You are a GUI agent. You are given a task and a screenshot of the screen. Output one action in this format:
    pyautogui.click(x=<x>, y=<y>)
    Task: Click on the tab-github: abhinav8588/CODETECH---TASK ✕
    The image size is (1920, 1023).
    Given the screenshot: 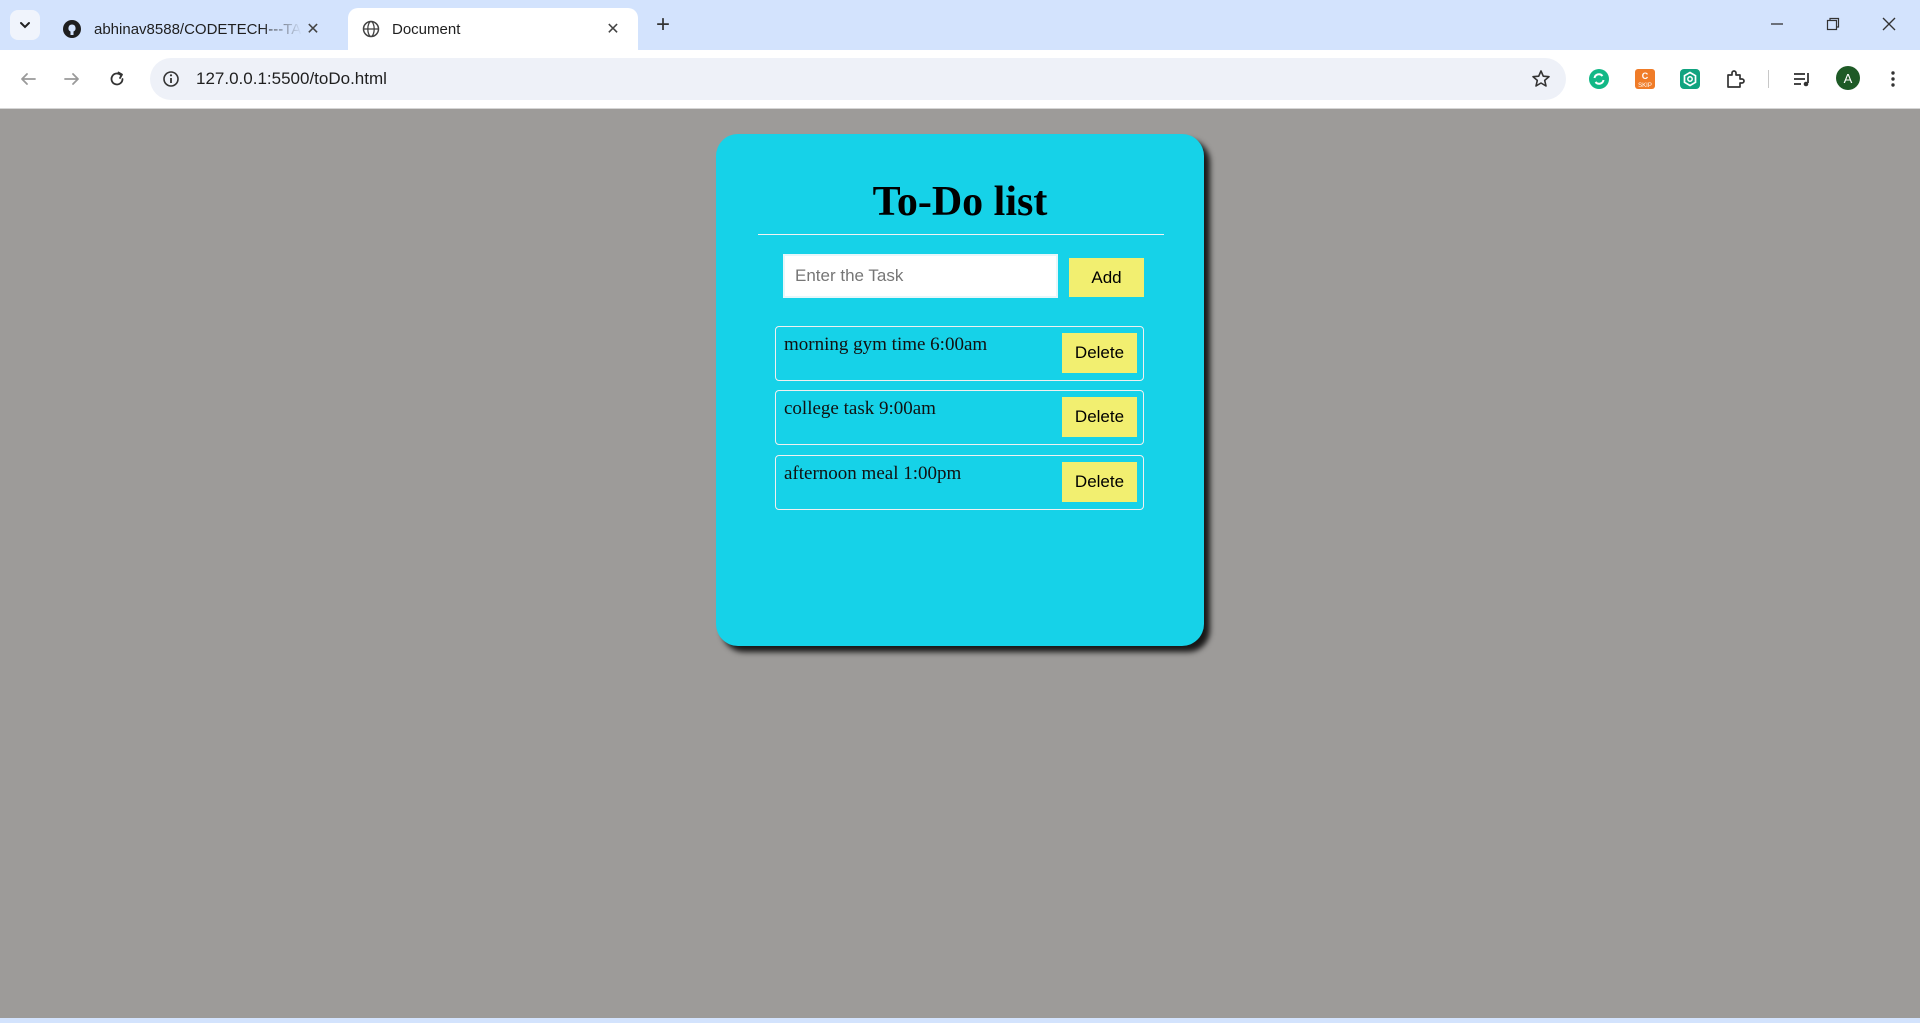 What is the action you would take?
    pyautogui.click(x=193, y=29)
    